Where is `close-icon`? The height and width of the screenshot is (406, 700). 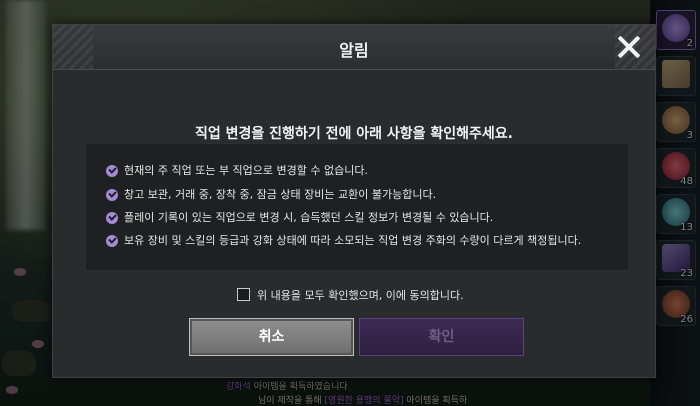 close-icon is located at coordinates (629, 47).